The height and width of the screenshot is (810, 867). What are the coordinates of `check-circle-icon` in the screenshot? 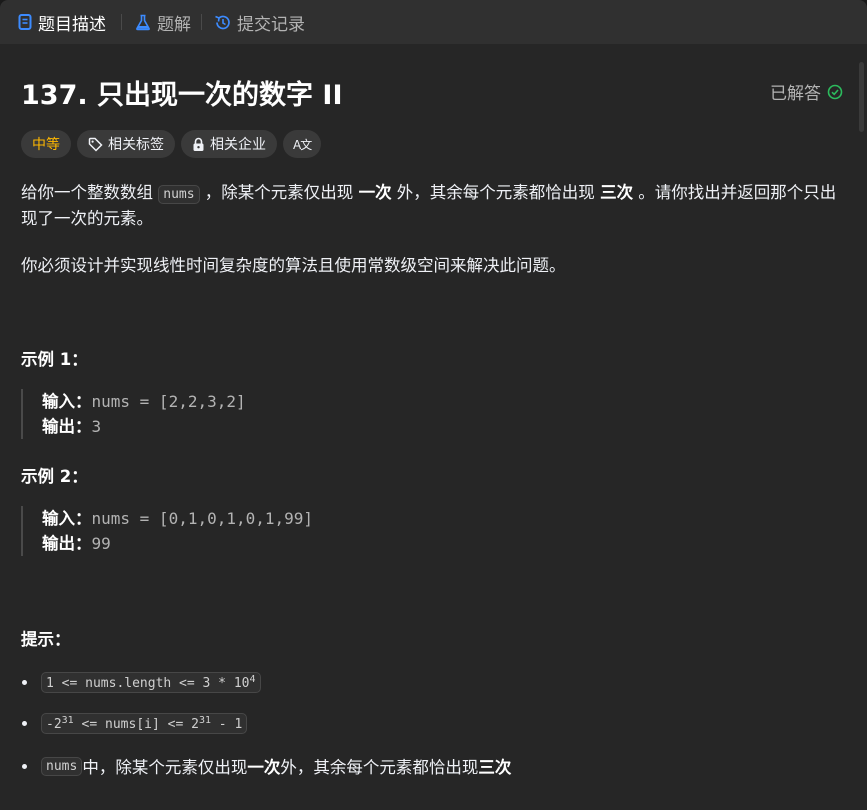 It's located at (835, 91).